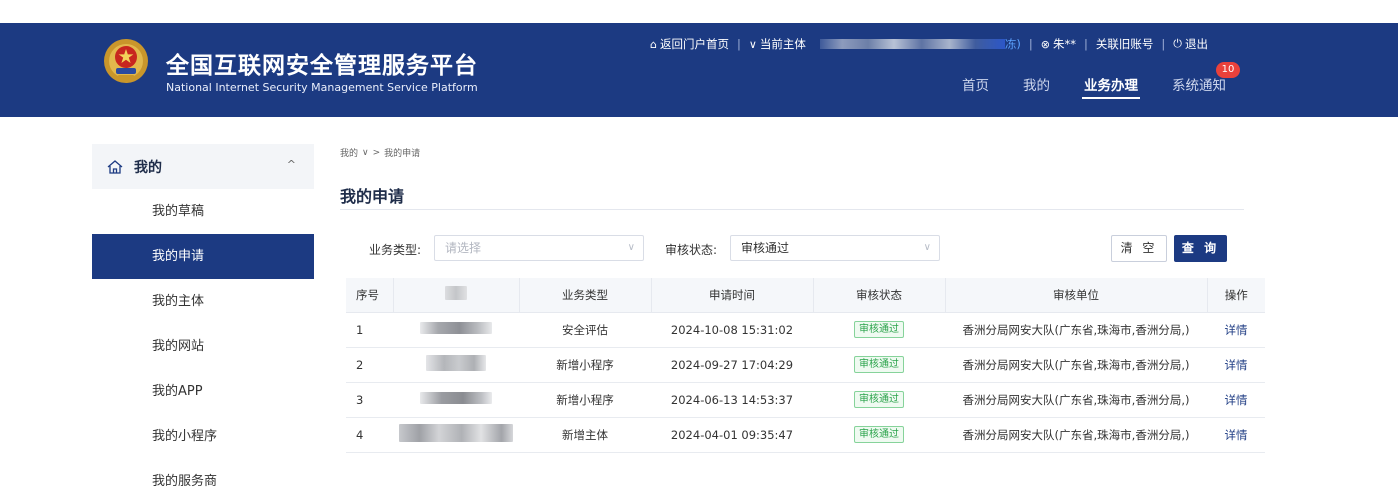  I want to click on breadcrumb: 我的 ∨ > 我的申请, so click(382, 153).